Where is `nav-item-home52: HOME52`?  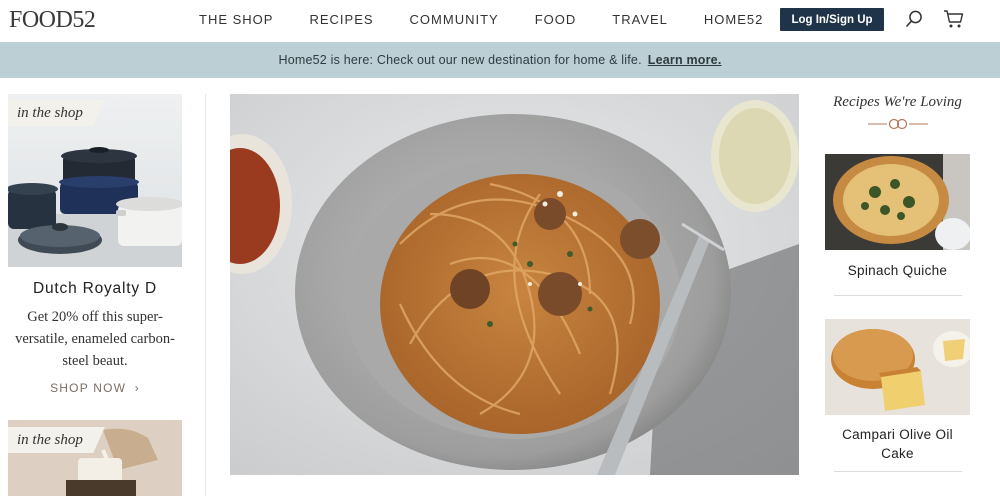
nav-item-home52: HOME52 is located at coordinates (733, 19).